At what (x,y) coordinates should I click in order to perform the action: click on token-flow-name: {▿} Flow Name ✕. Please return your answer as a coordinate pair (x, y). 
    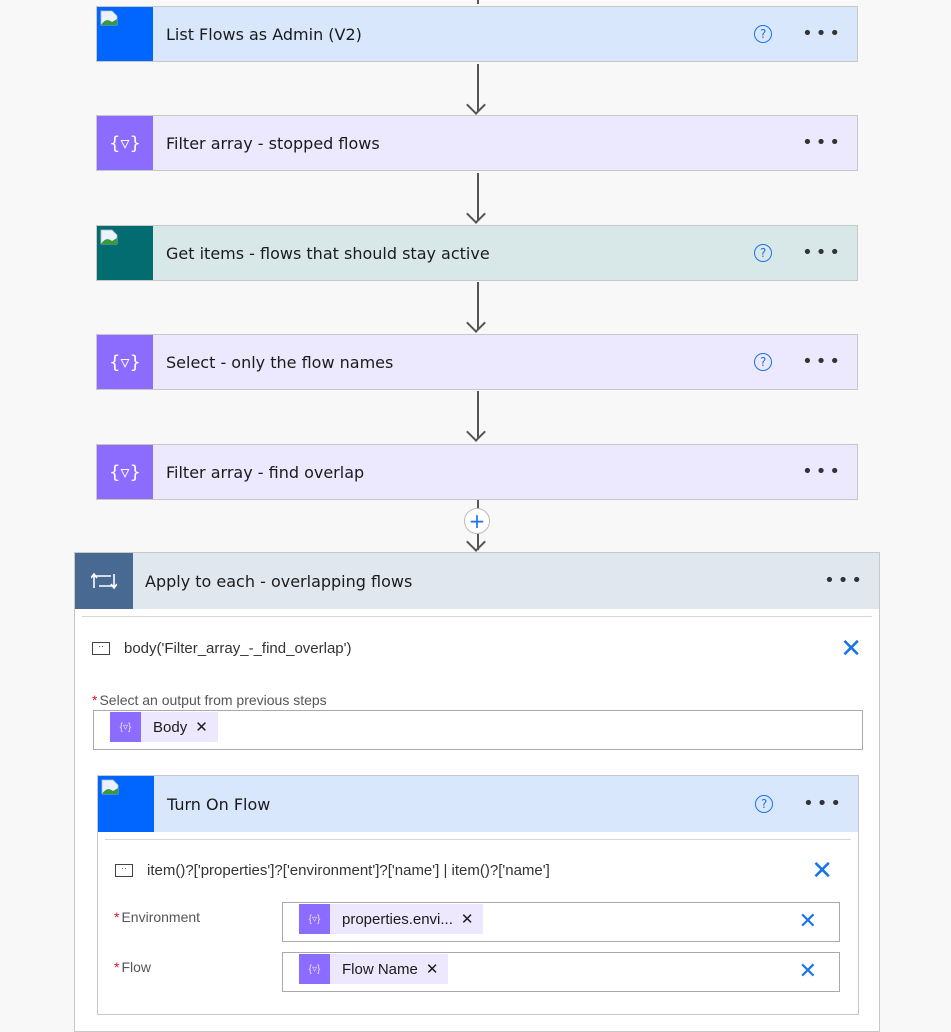
    Looking at the image, I should click on (374, 969).